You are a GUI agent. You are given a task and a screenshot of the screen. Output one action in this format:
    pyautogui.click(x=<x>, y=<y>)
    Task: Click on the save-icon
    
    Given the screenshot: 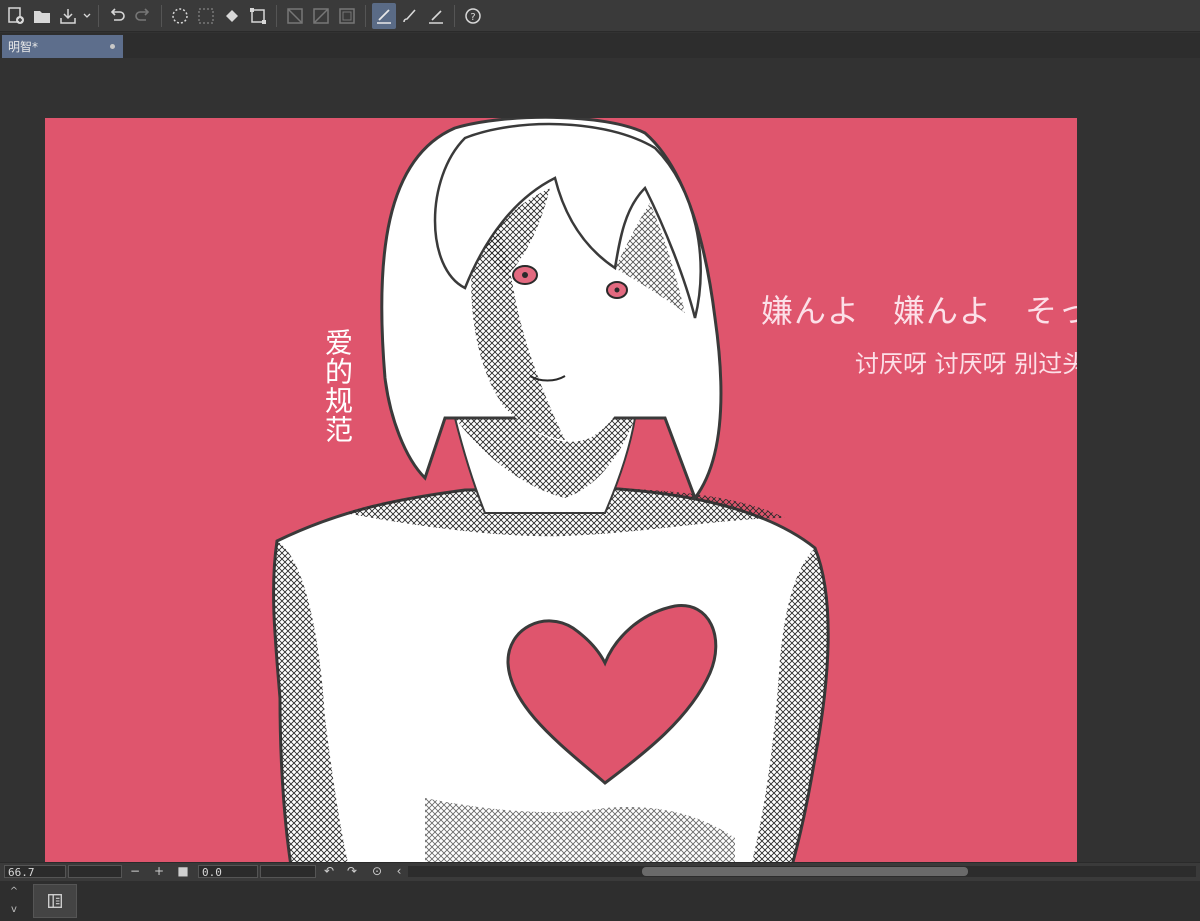 What is the action you would take?
    pyautogui.click(x=68, y=16)
    